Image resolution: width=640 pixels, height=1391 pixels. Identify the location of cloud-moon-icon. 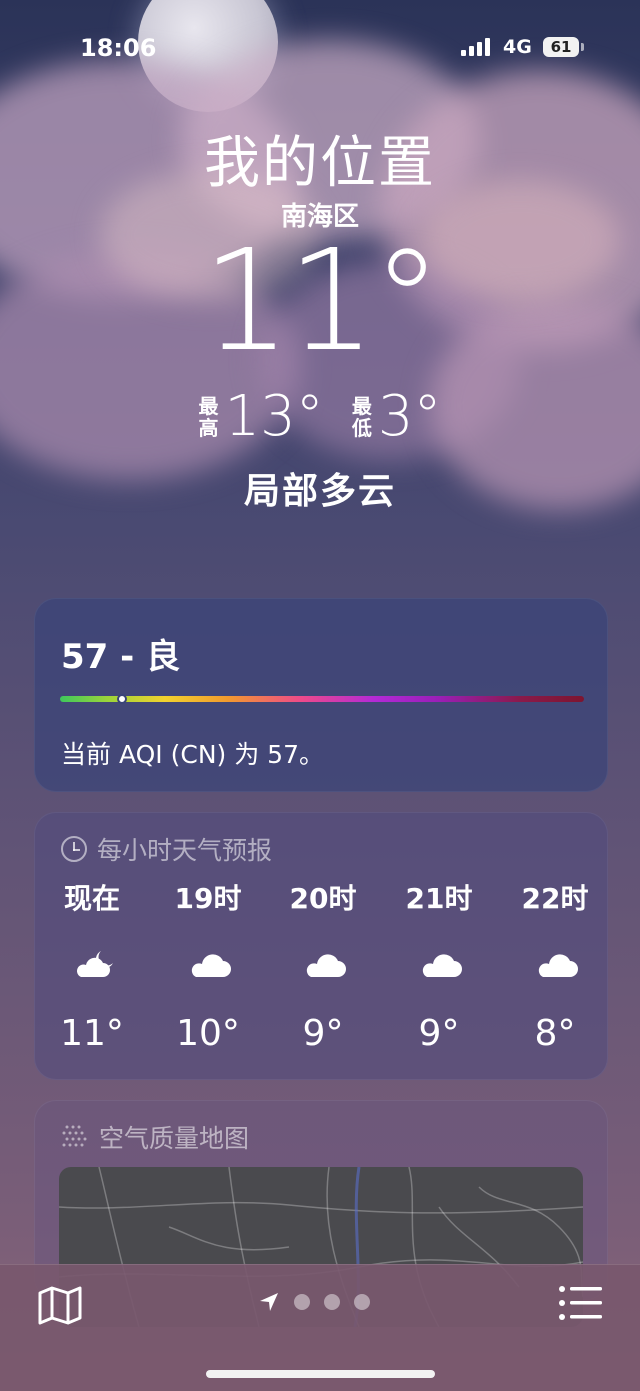
(95, 964).